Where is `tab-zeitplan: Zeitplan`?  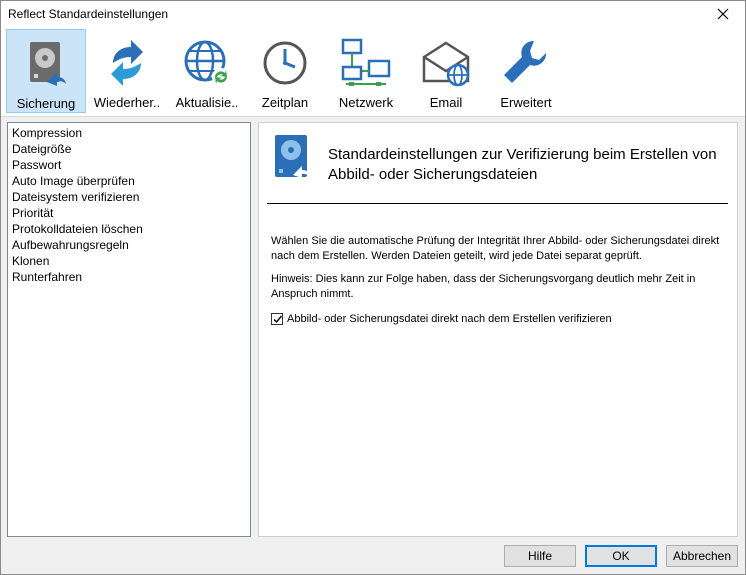
tab-zeitplan: Zeitplan is located at coordinates (285, 71).